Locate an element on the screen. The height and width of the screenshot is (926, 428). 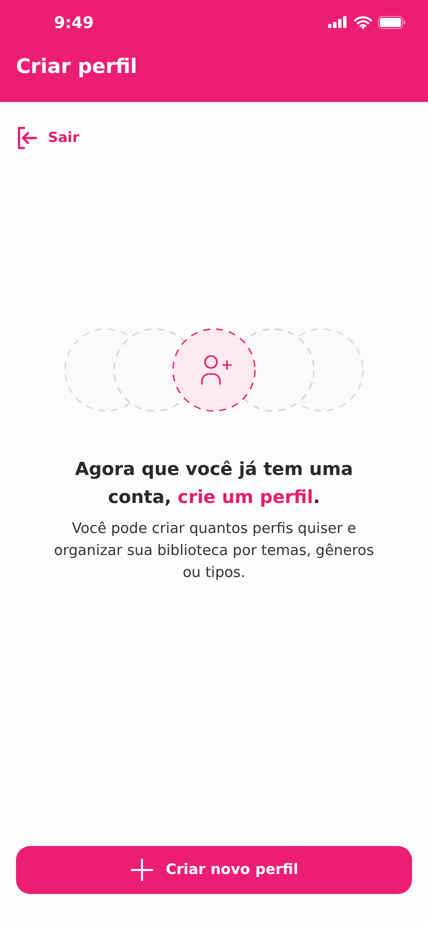
heading-text: Agora que você já tem uma conta, crie um perfil. is located at coordinates (214, 484).